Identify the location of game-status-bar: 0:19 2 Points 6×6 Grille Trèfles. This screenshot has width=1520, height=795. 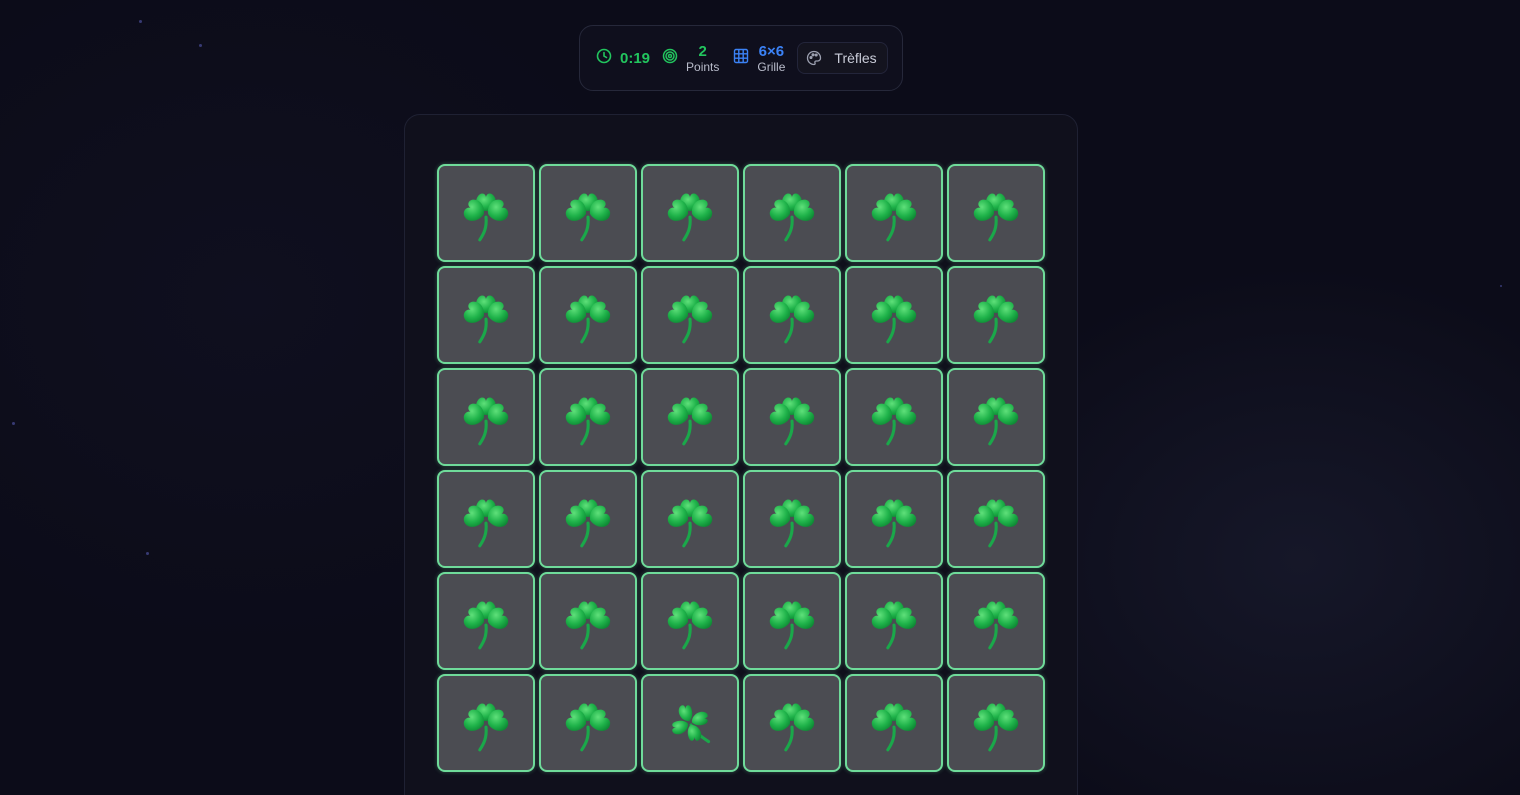
(741, 58).